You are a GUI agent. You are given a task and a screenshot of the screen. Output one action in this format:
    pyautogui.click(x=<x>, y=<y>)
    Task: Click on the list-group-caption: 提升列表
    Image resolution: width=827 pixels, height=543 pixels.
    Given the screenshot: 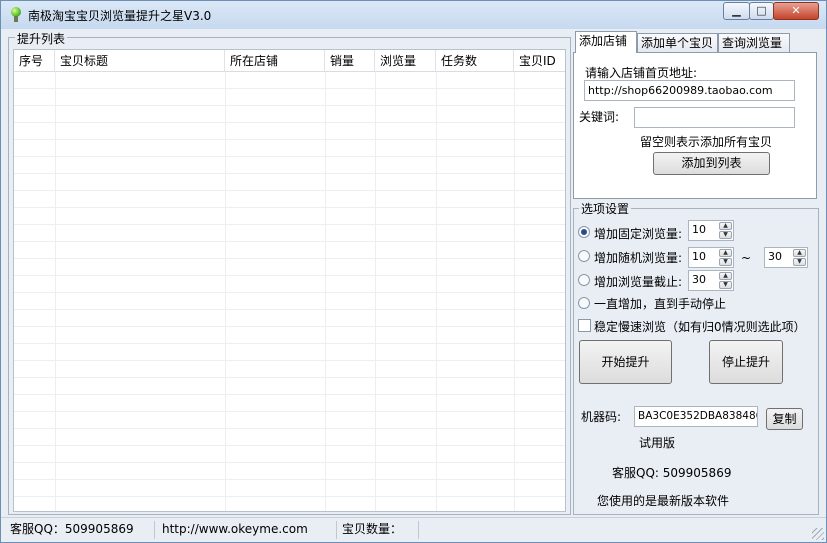 What is the action you would take?
    pyautogui.click(x=41, y=38)
    